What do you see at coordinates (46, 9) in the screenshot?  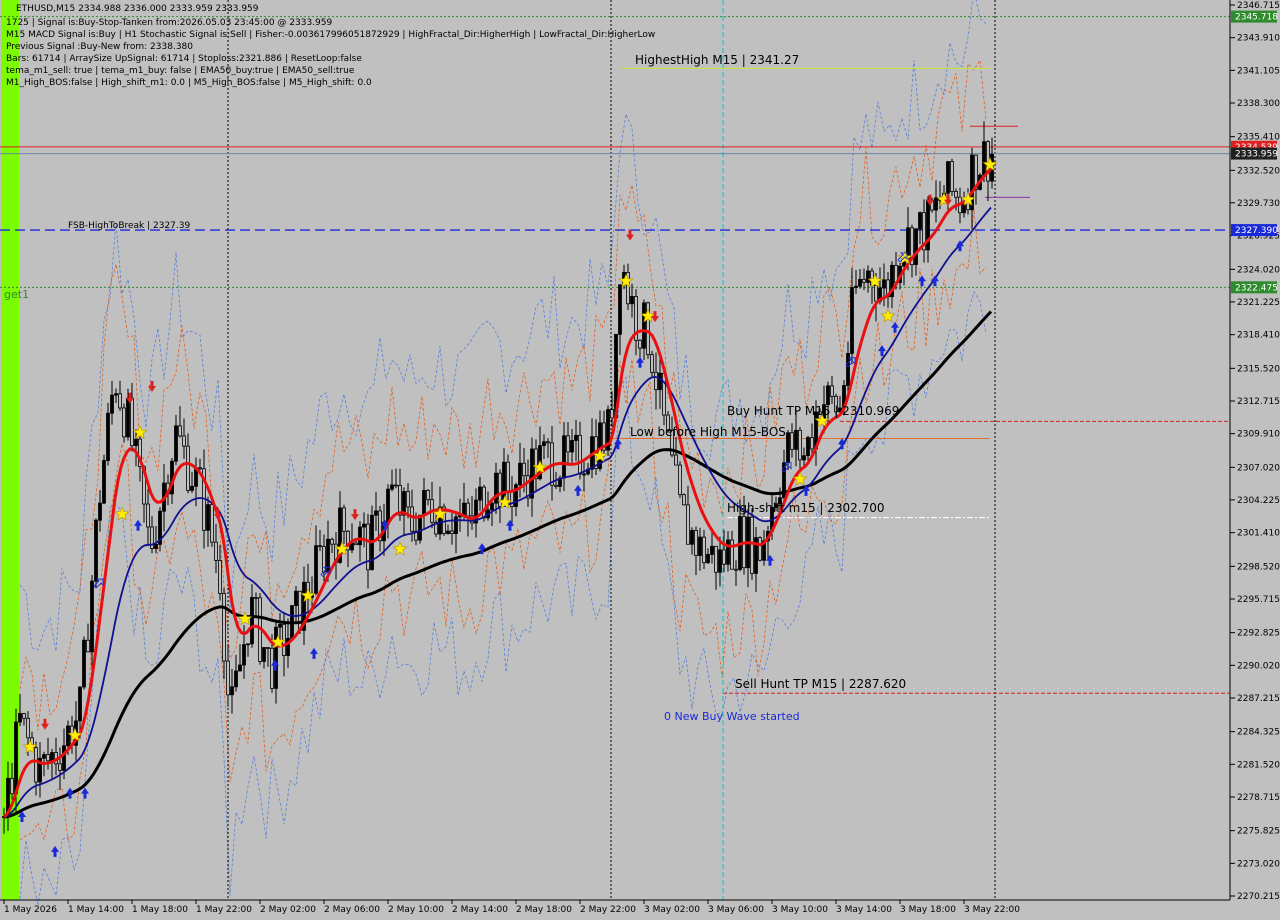 I see `symbol-label: ETHUSD,M15` at bounding box center [46, 9].